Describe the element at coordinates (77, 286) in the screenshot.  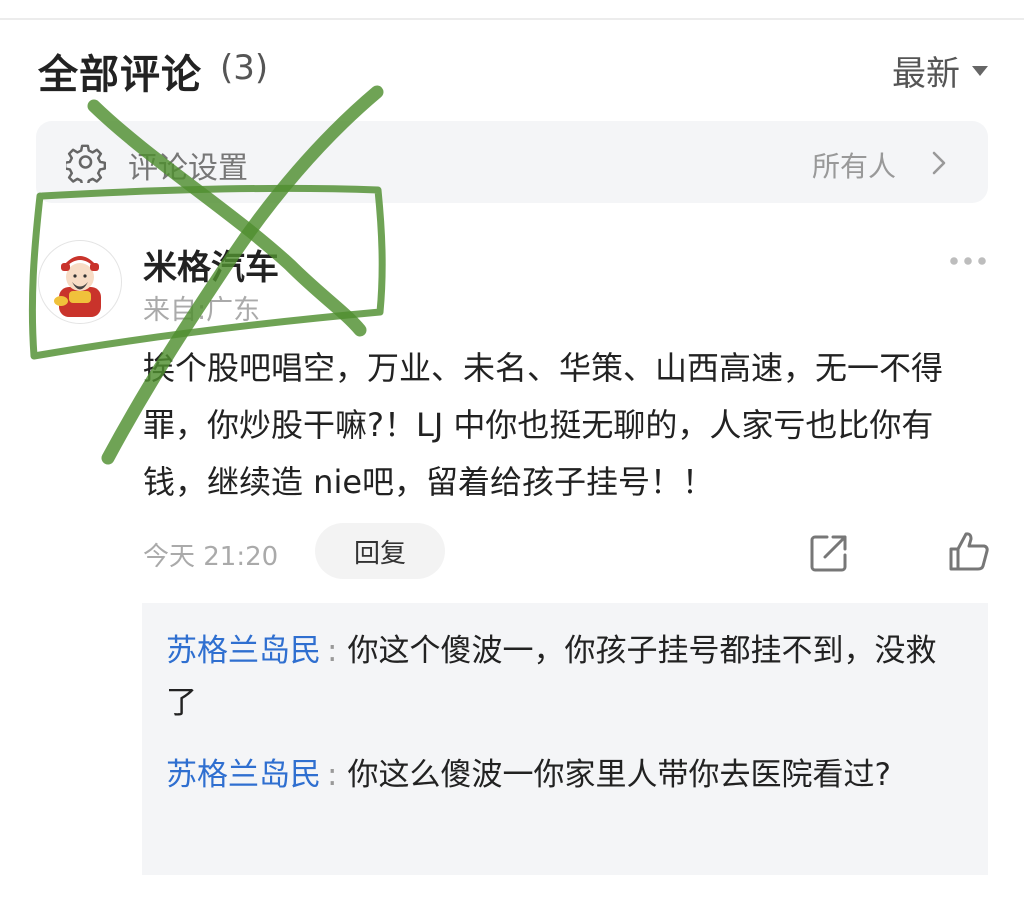
I see `fortune-god-avatar-icon` at that location.